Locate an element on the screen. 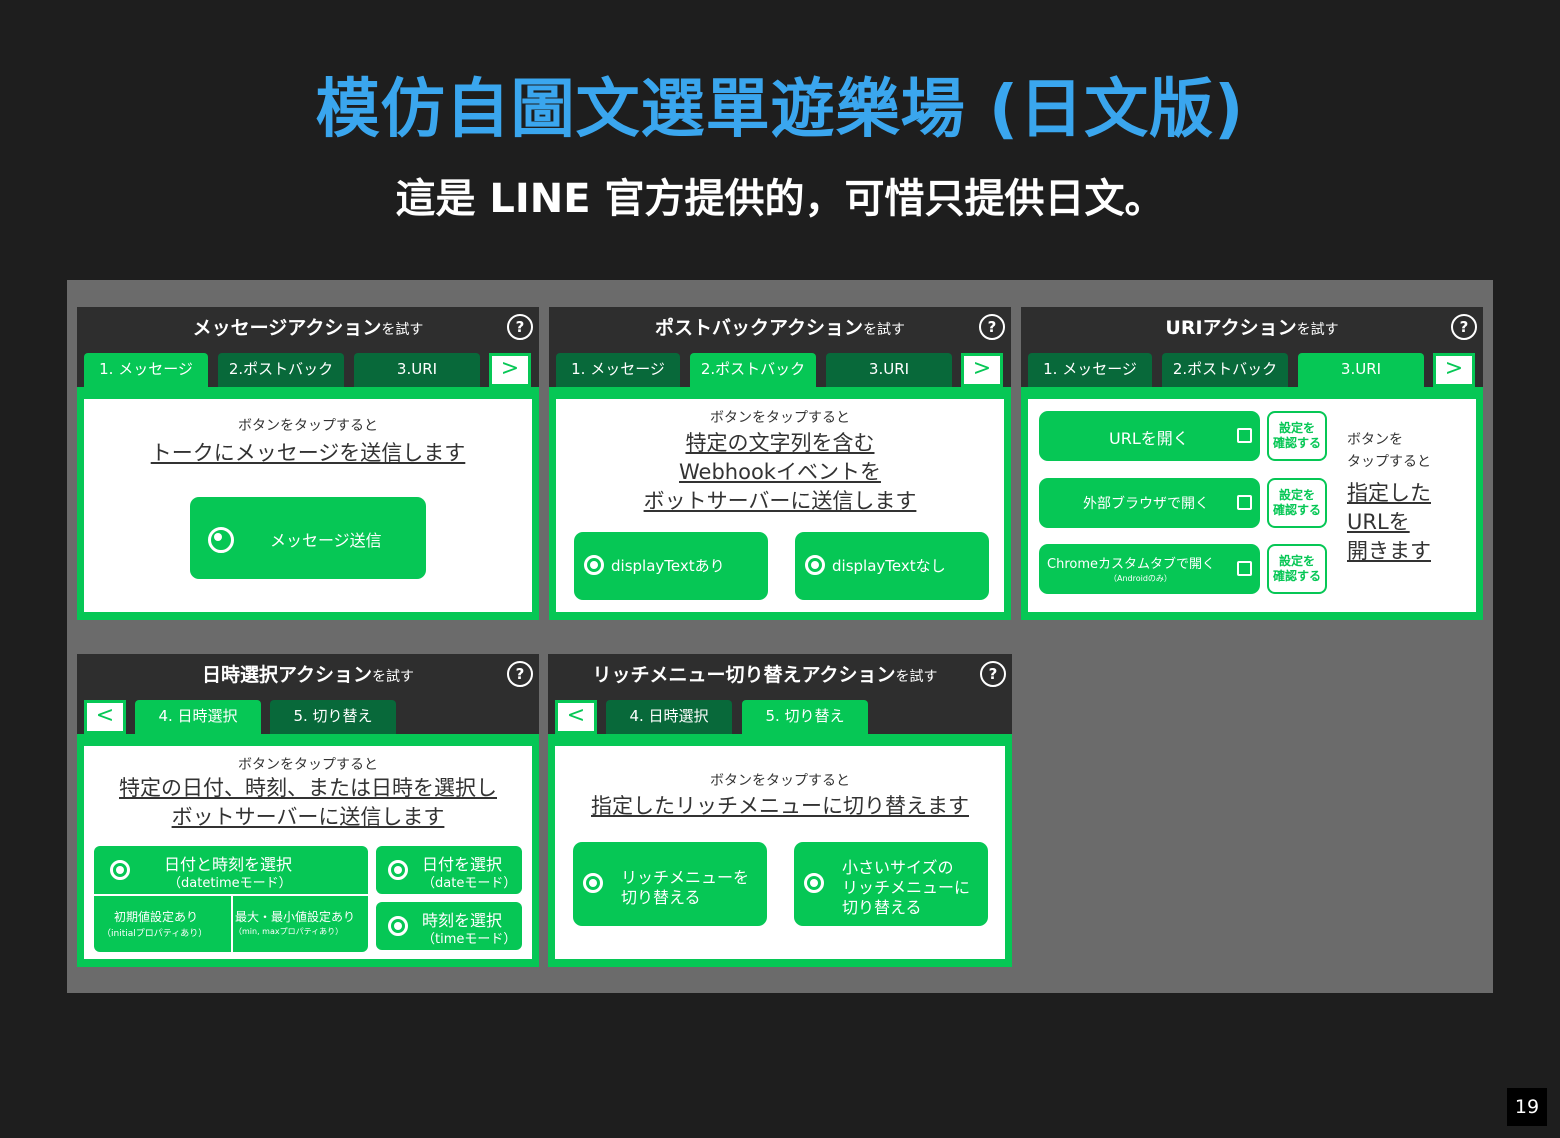 The height and width of the screenshot is (1138, 1560). panel-body: ボタンをタップすると トークにメッセージを送信します メッセージ送信 is located at coordinates (308, 503).